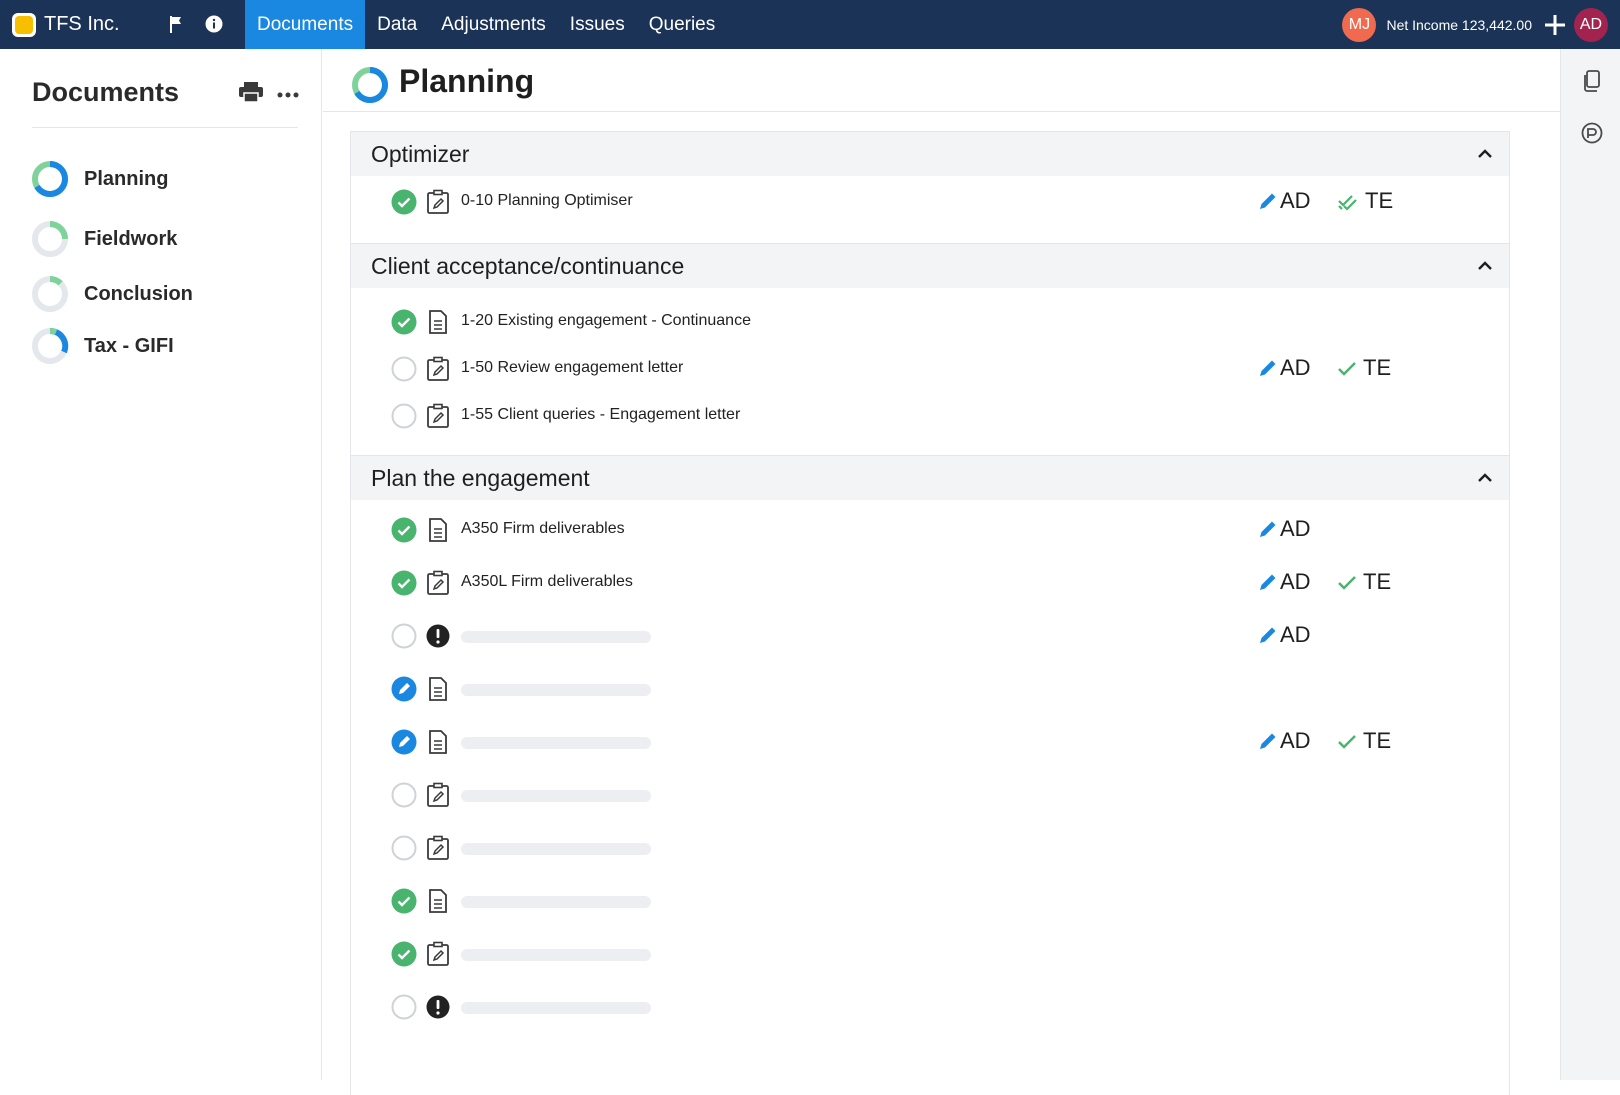 This screenshot has width=1620, height=1095. What do you see at coordinates (1592, 133) in the screenshot?
I see `comment-icon` at bounding box center [1592, 133].